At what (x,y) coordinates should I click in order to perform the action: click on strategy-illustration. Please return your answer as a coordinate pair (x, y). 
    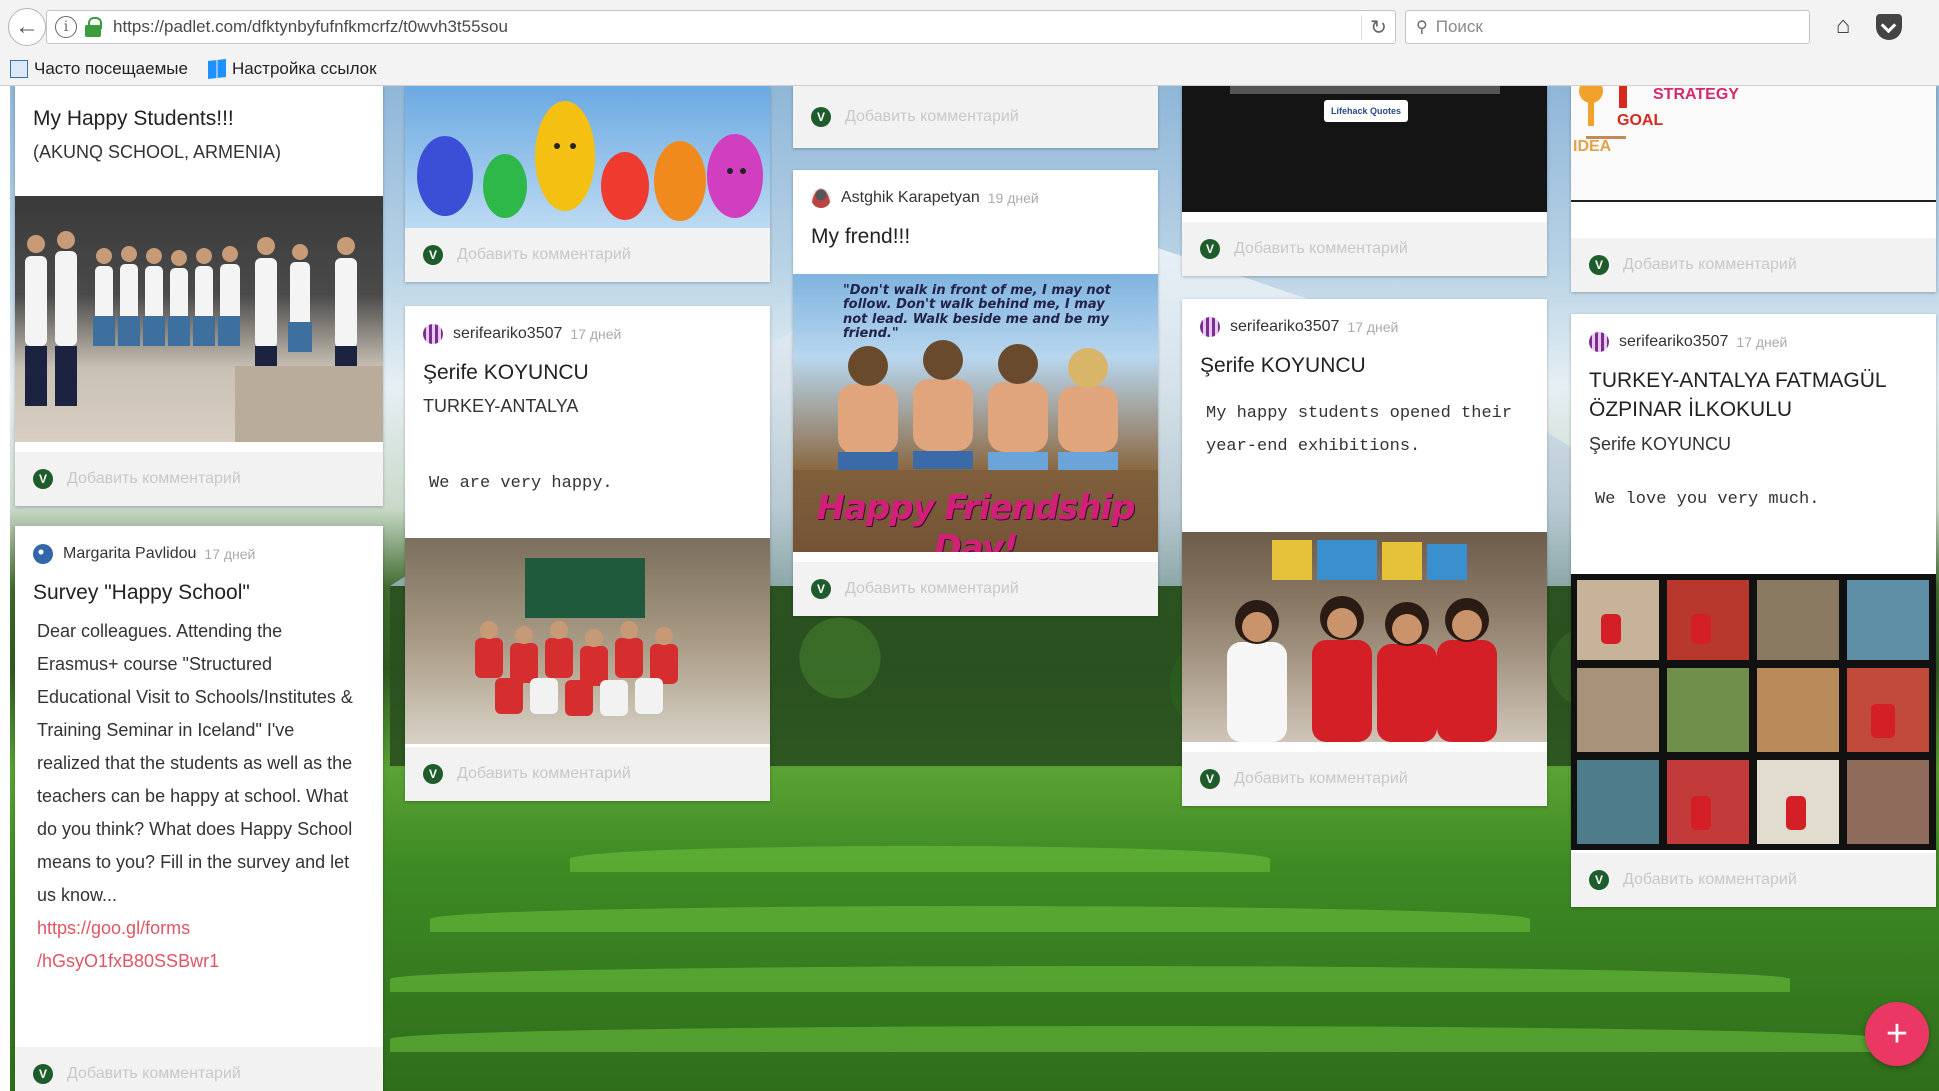
    Looking at the image, I should click on (1603, 112).